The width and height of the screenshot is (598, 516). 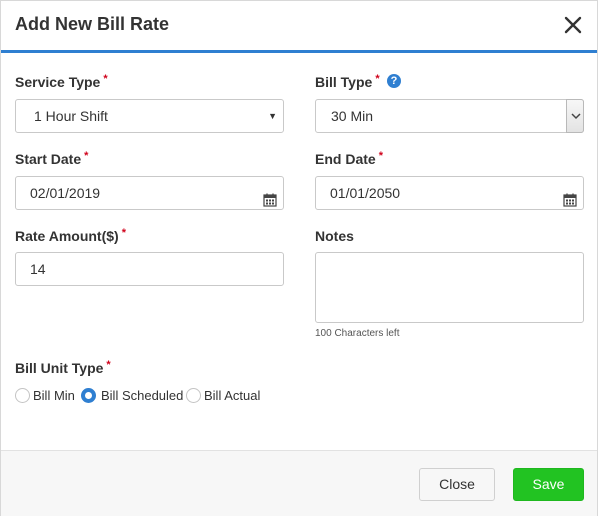 What do you see at coordinates (573, 25) in the screenshot?
I see `close-icon` at bounding box center [573, 25].